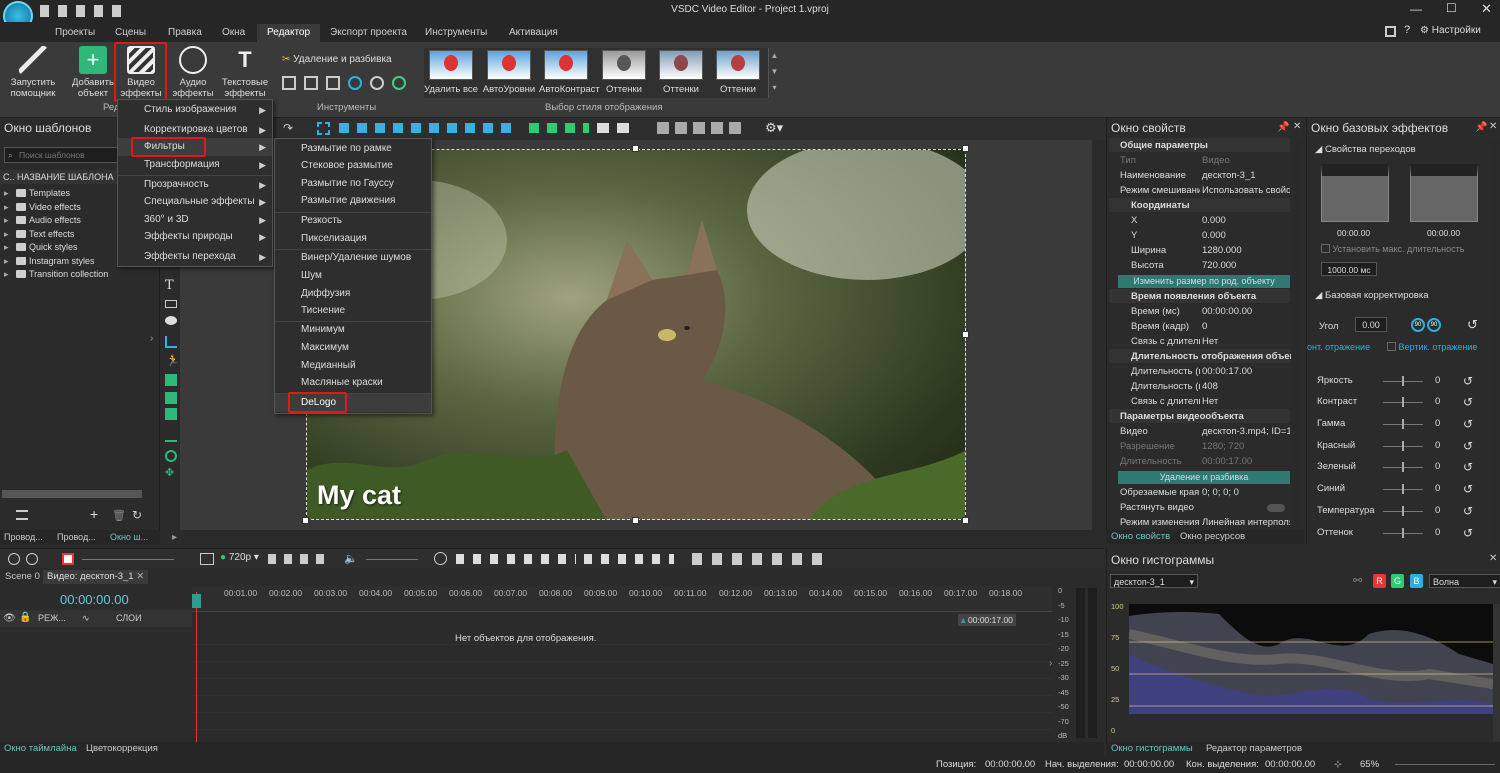 The width and height of the screenshot is (1500, 773). Describe the element at coordinates (1390, 31) in the screenshot. I see `layout-icon` at that location.